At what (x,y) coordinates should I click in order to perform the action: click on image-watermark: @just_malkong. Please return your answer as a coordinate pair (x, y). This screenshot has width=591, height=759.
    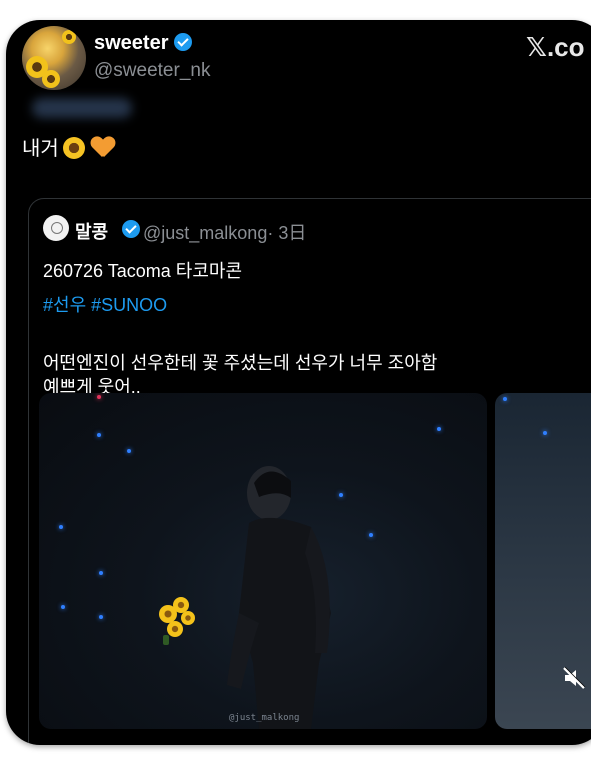
    Looking at the image, I should click on (264, 718).